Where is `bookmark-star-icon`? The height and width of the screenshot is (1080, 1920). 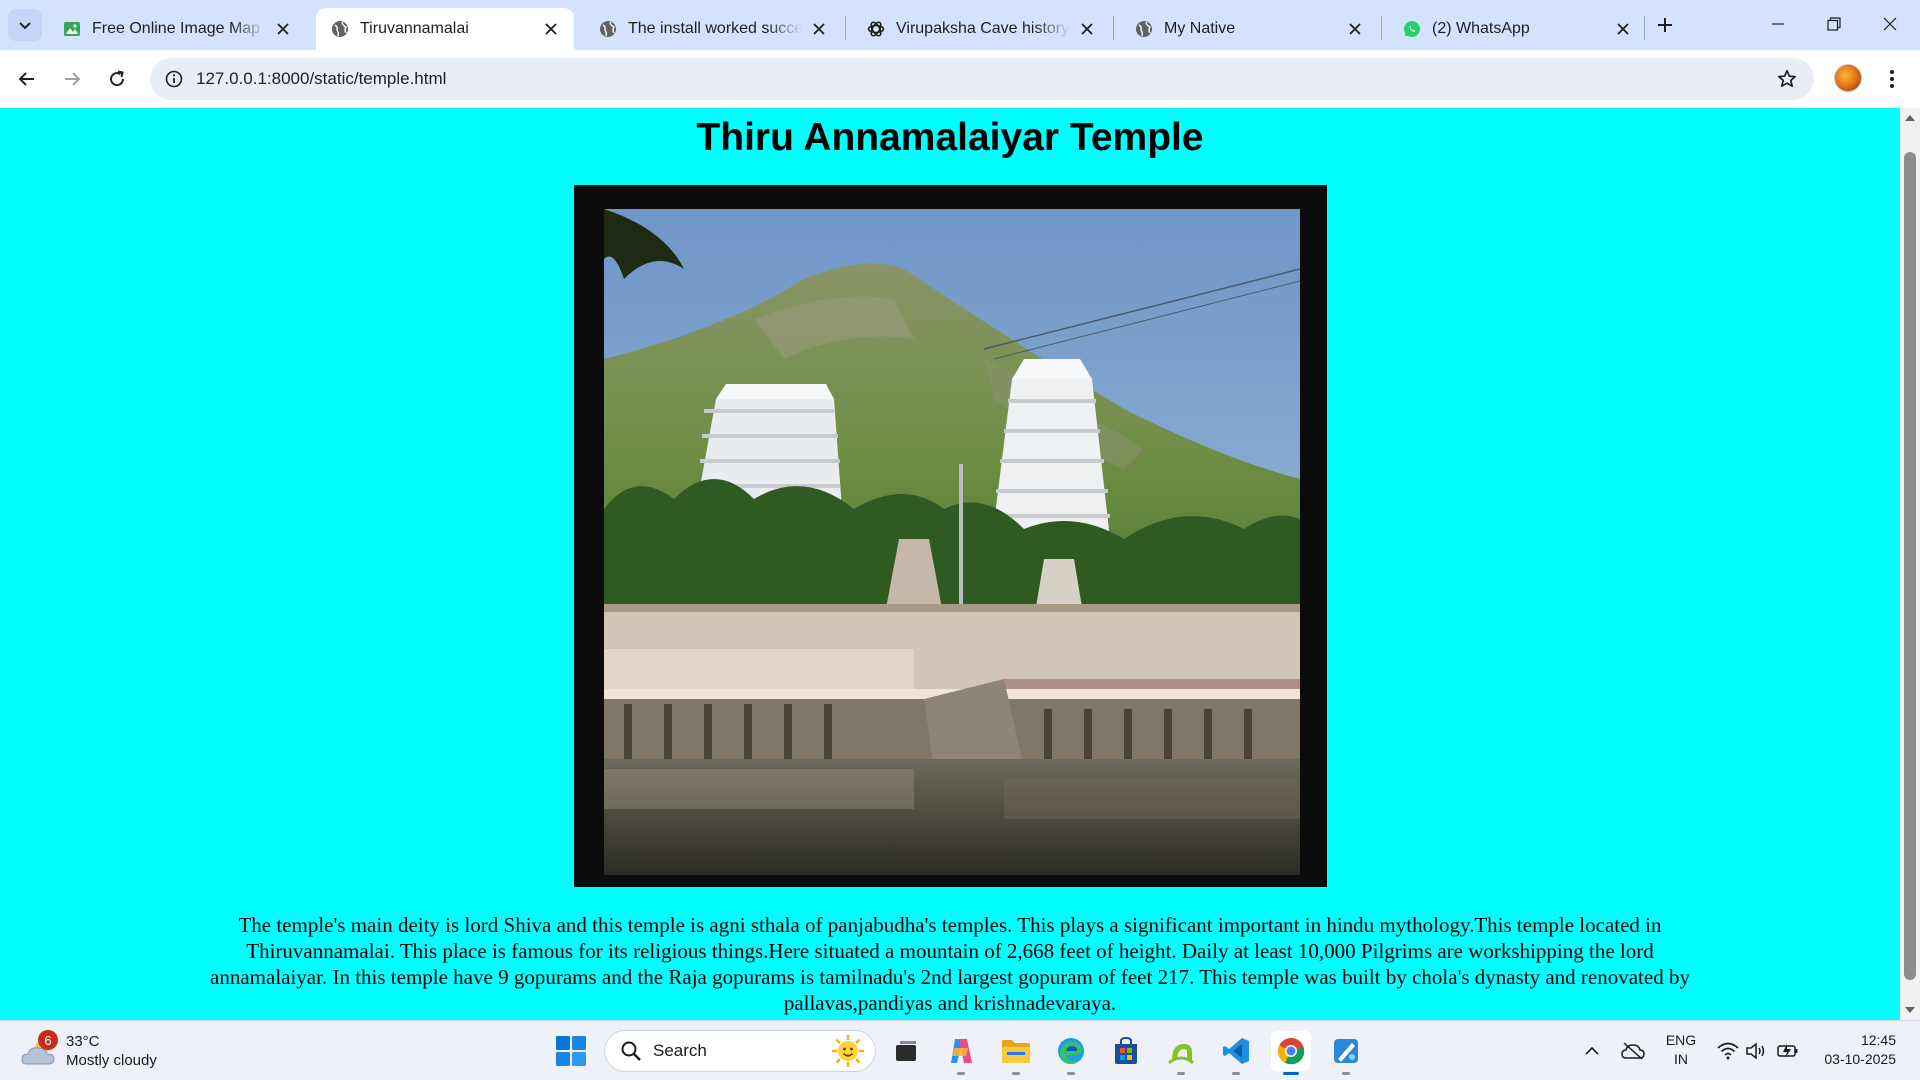
bookmark-star-icon is located at coordinates (1787, 79).